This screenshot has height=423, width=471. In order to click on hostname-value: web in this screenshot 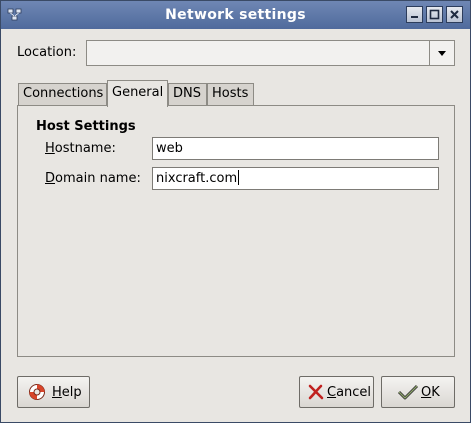, I will do `click(169, 148)`.